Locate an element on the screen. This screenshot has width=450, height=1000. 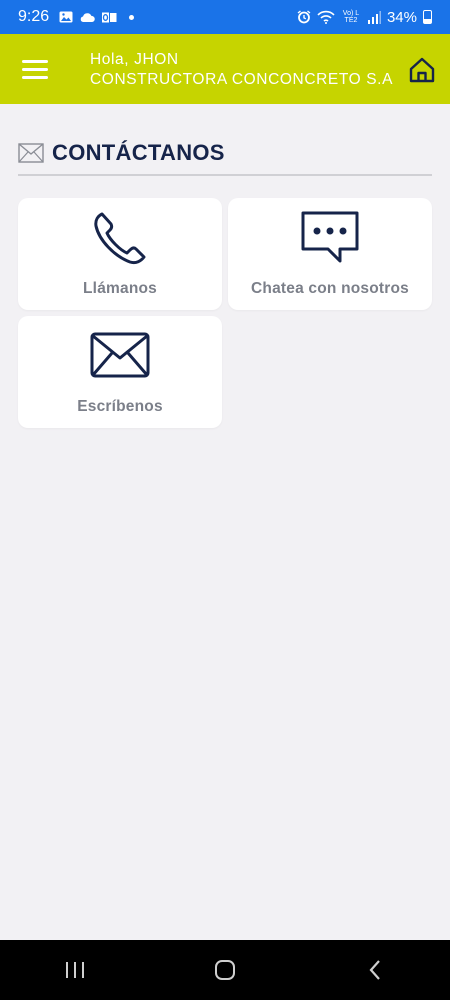
battery-percent: 34% is located at coordinates (401, 17).